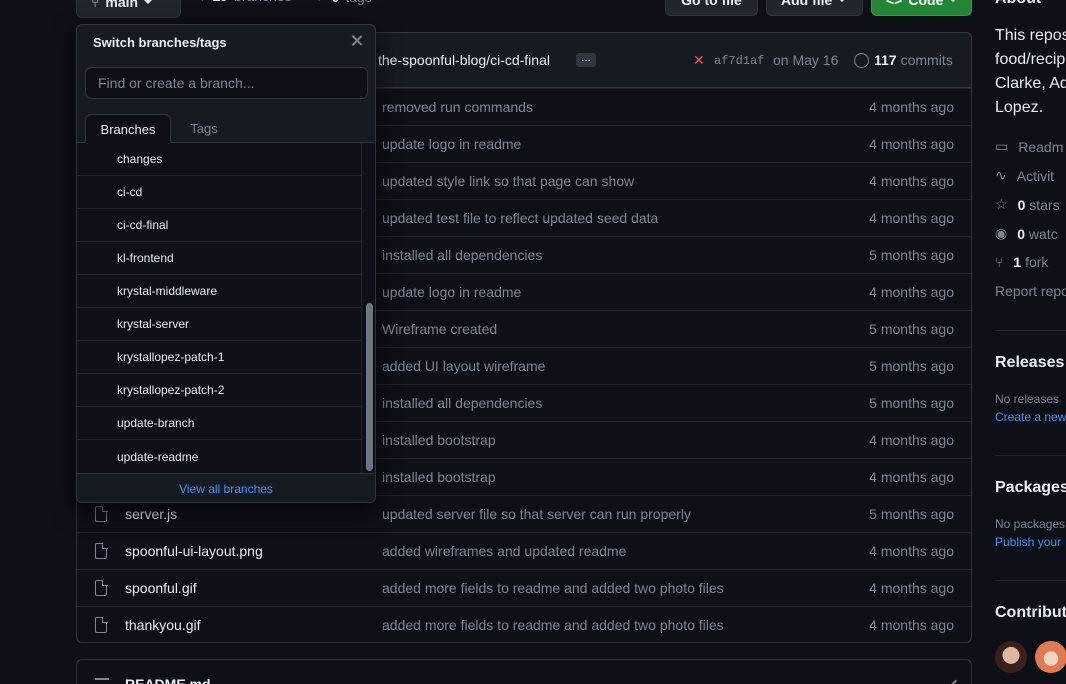  What do you see at coordinates (1030, 613) in the screenshot?
I see `contributors-title: Contribut` at bounding box center [1030, 613].